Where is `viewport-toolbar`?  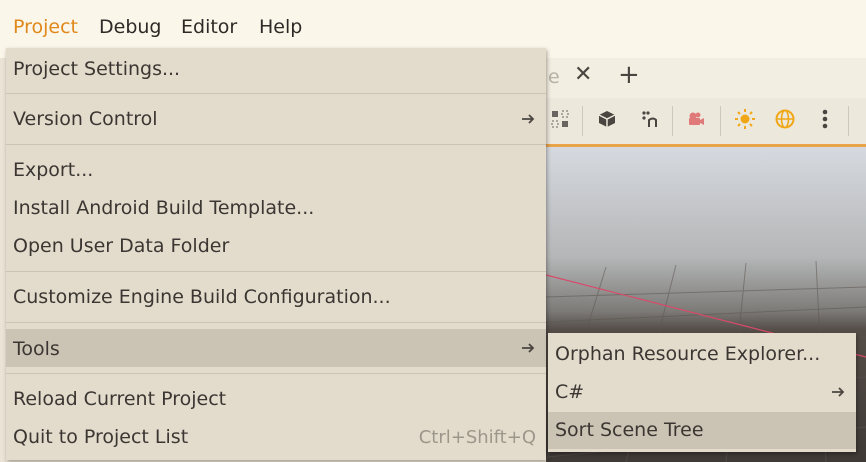 viewport-toolbar is located at coordinates (706, 122).